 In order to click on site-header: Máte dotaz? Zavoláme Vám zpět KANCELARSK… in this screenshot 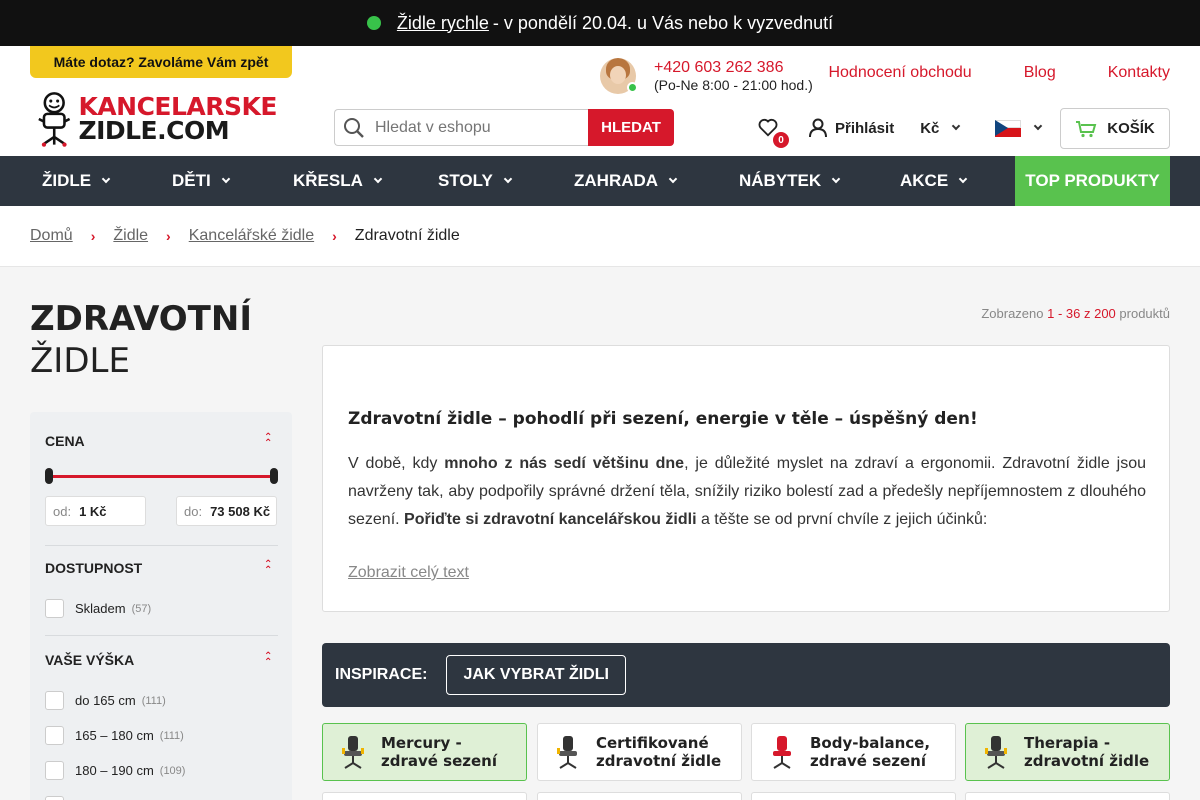, I will do `click(600, 101)`.